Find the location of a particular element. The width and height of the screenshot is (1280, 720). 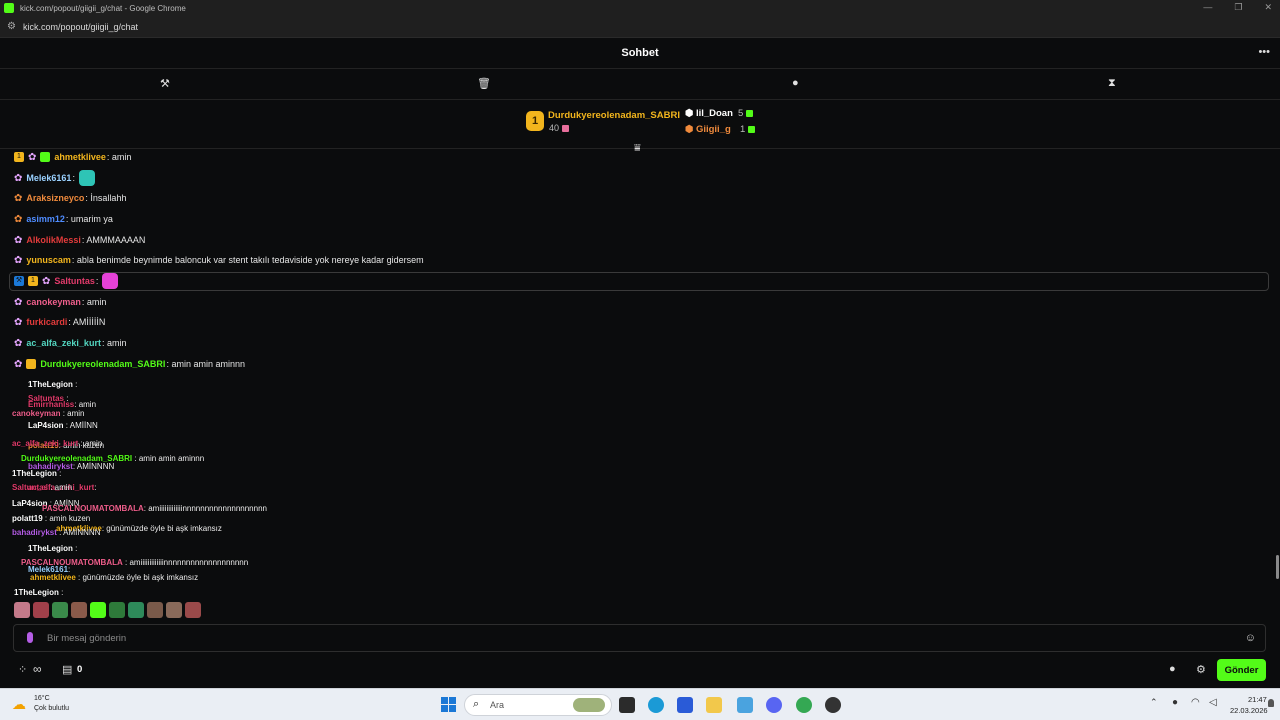

rank-badge-icon: 1 is located at coordinates (33, 281).